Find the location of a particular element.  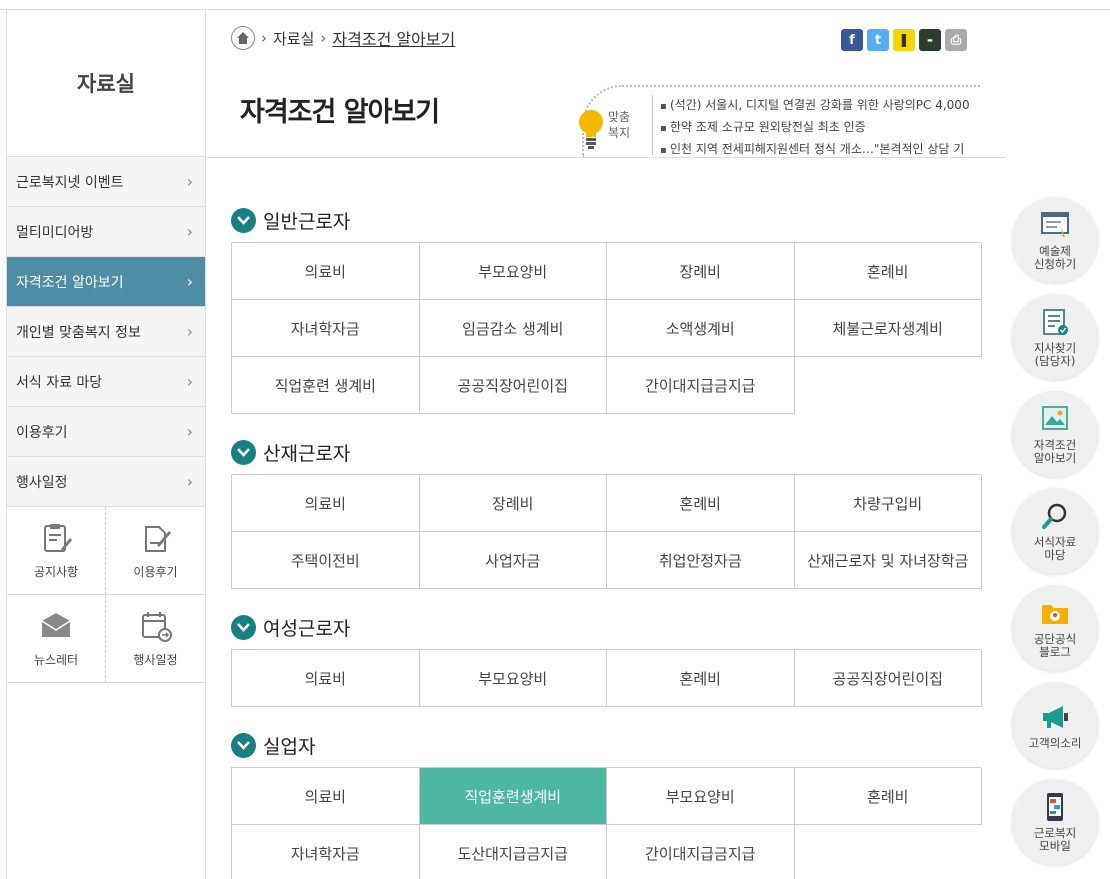

newsletter-icon is located at coordinates (56, 625).